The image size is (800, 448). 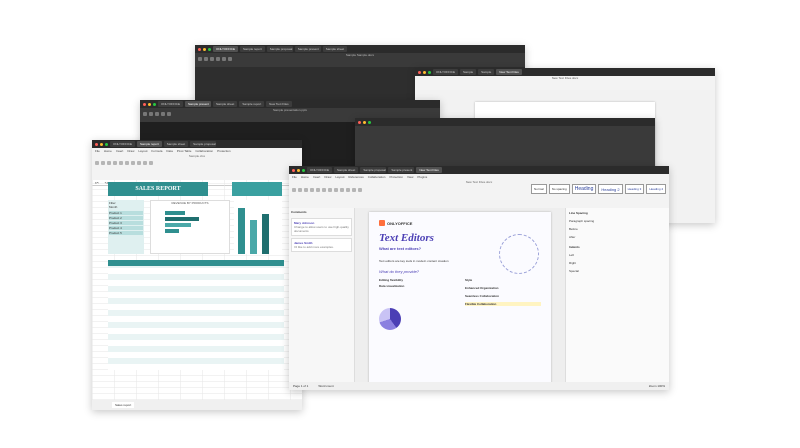 What do you see at coordinates (184, 151) in the screenshot?
I see `menu-item: Pivot Table` at bounding box center [184, 151].